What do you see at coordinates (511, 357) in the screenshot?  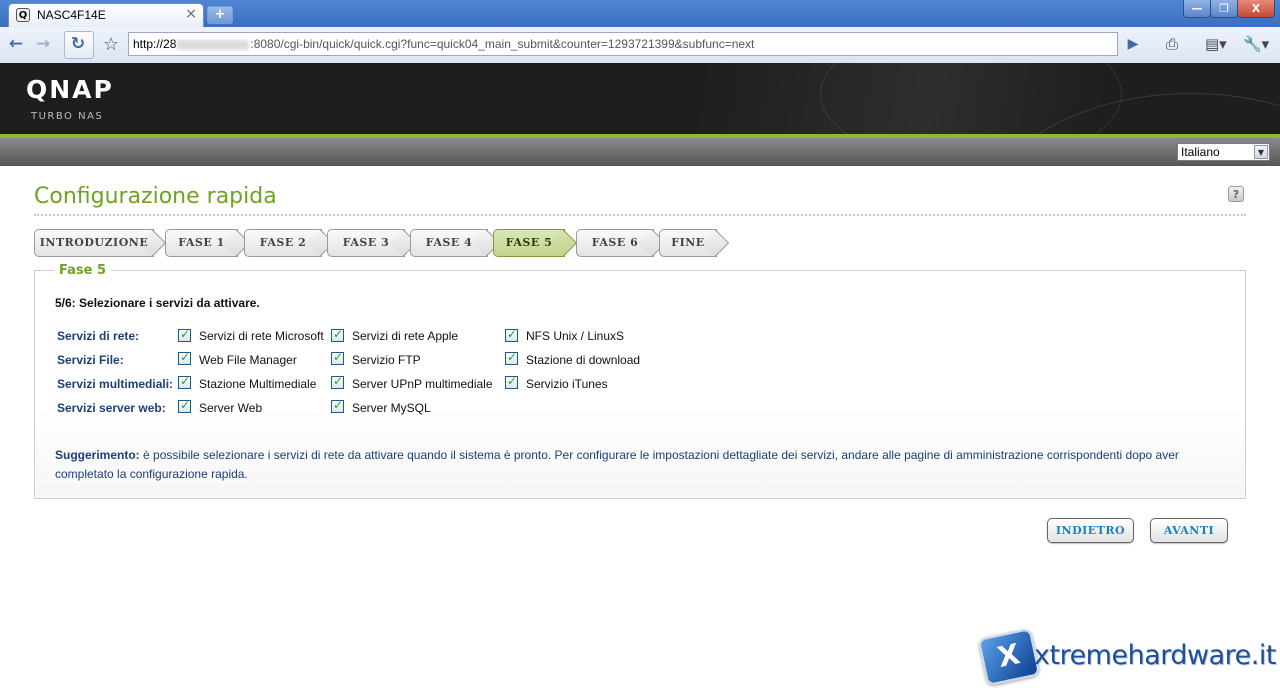 I see `checkbox-download-station` at bounding box center [511, 357].